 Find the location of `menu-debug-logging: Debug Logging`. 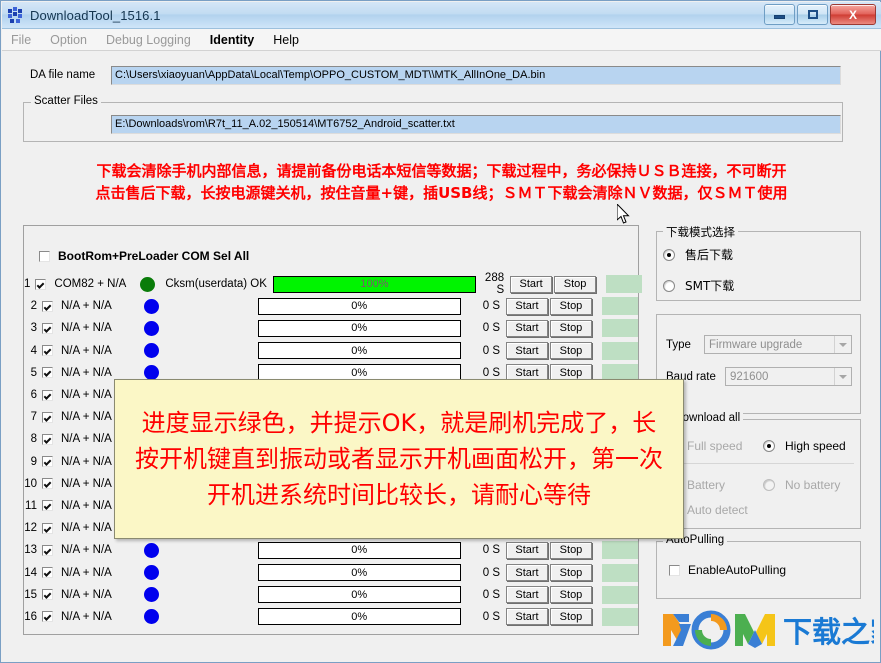

menu-debug-logging: Debug Logging is located at coordinates (148, 40).